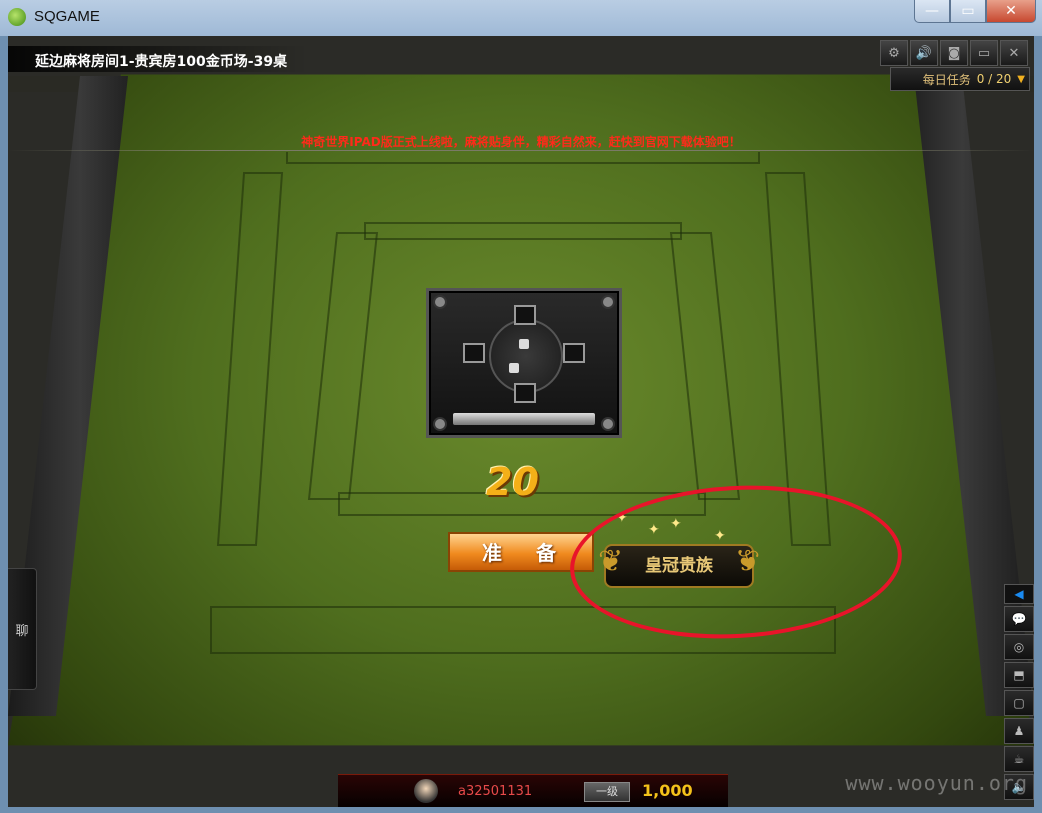 This screenshot has height=813, width=1042. What do you see at coordinates (523, 158) in the screenshot?
I see `table-marking-top` at bounding box center [523, 158].